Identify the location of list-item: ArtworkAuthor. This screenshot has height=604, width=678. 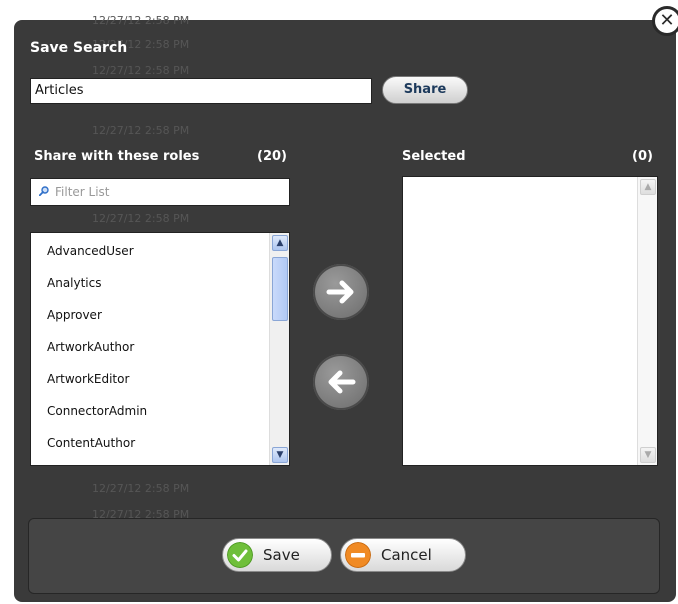
(160, 345).